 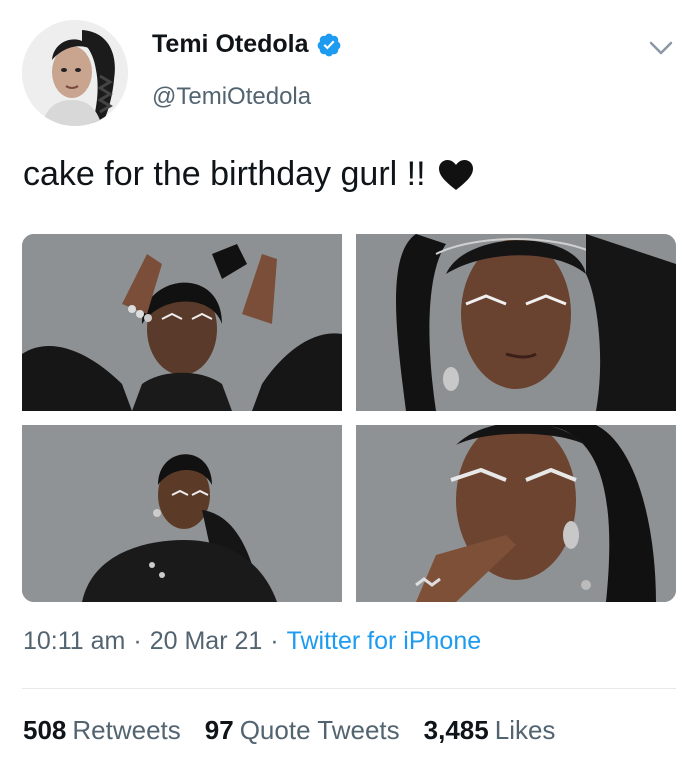 I want to click on avatar-image, so click(x=75, y=73).